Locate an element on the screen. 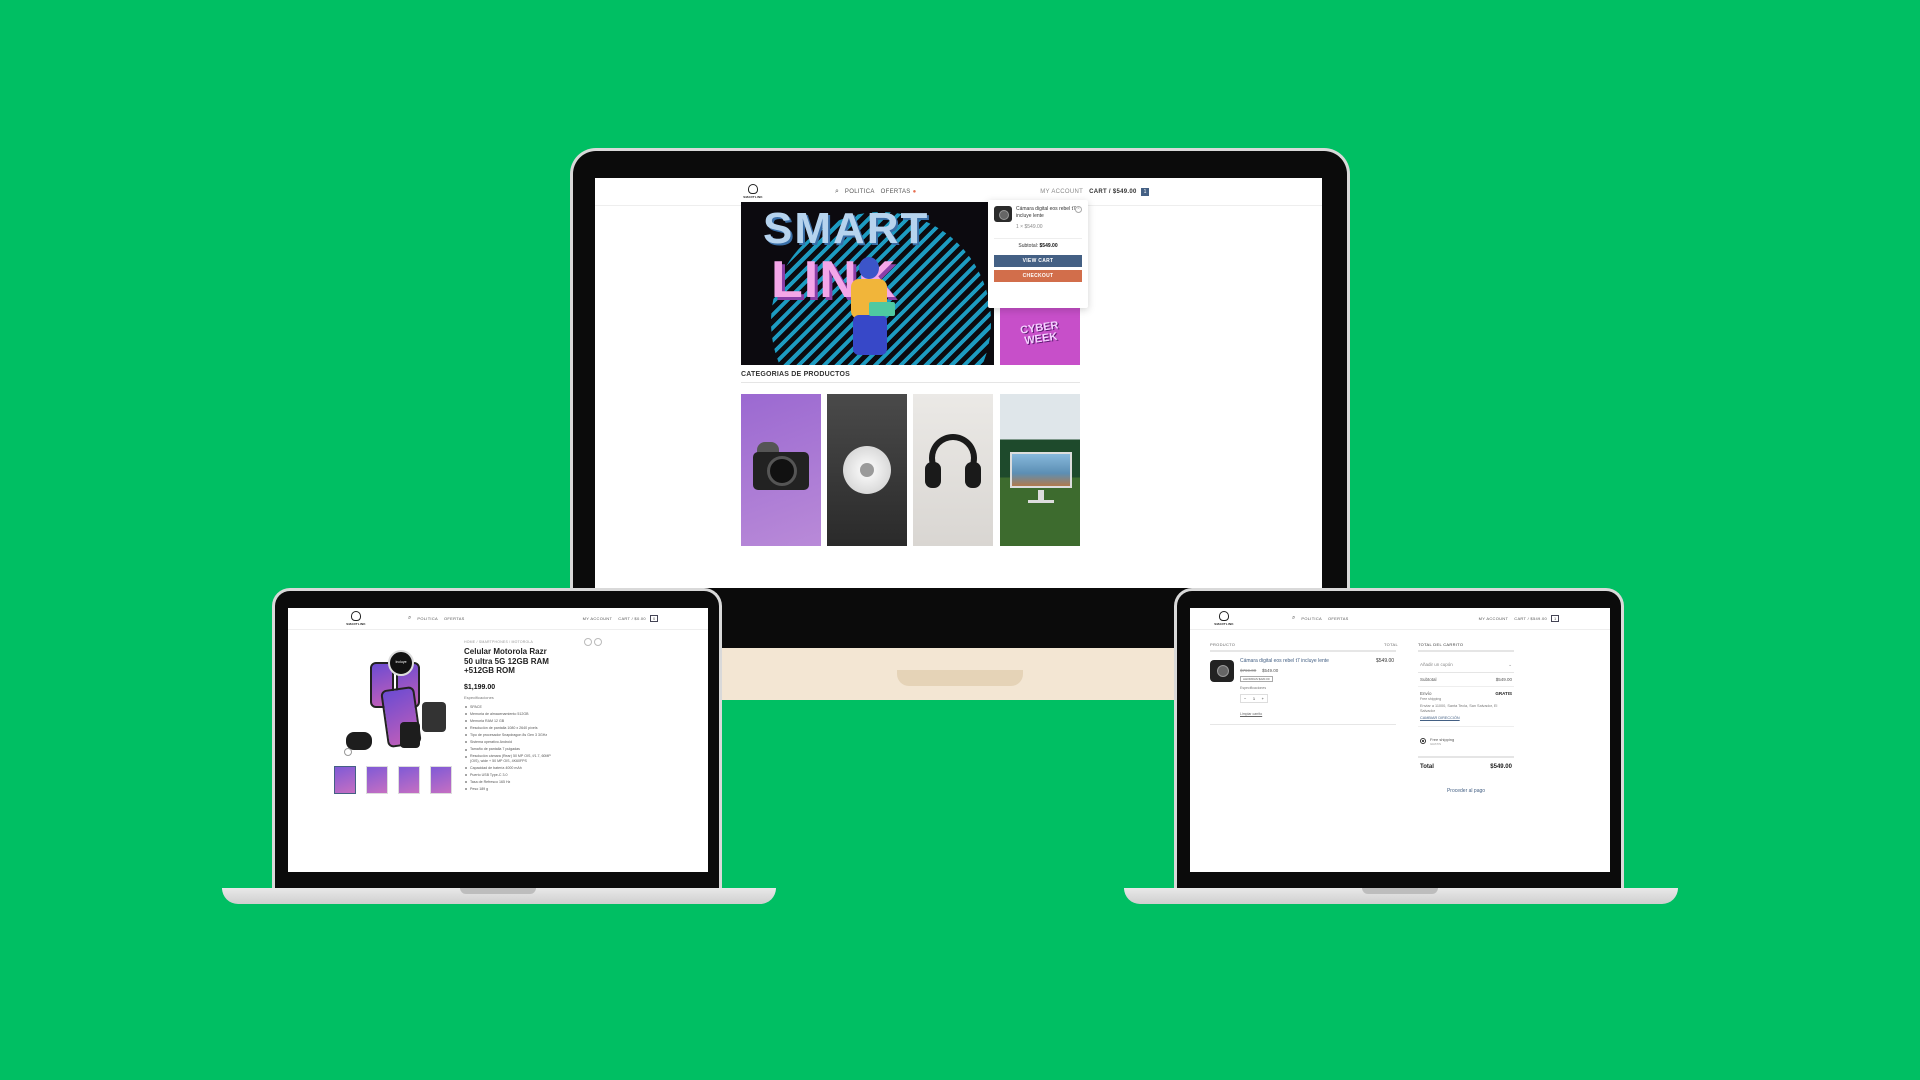 Image resolution: width=1920 pixels, height=1080 pixels. spec-item: Memoria de almacenamiento 512GB is located at coordinates (509, 714).